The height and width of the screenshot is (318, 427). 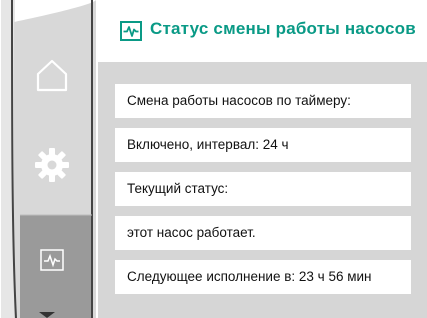 I want to click on list-item: Включено, интервал: 24 ч, so click(x=263, y=145).